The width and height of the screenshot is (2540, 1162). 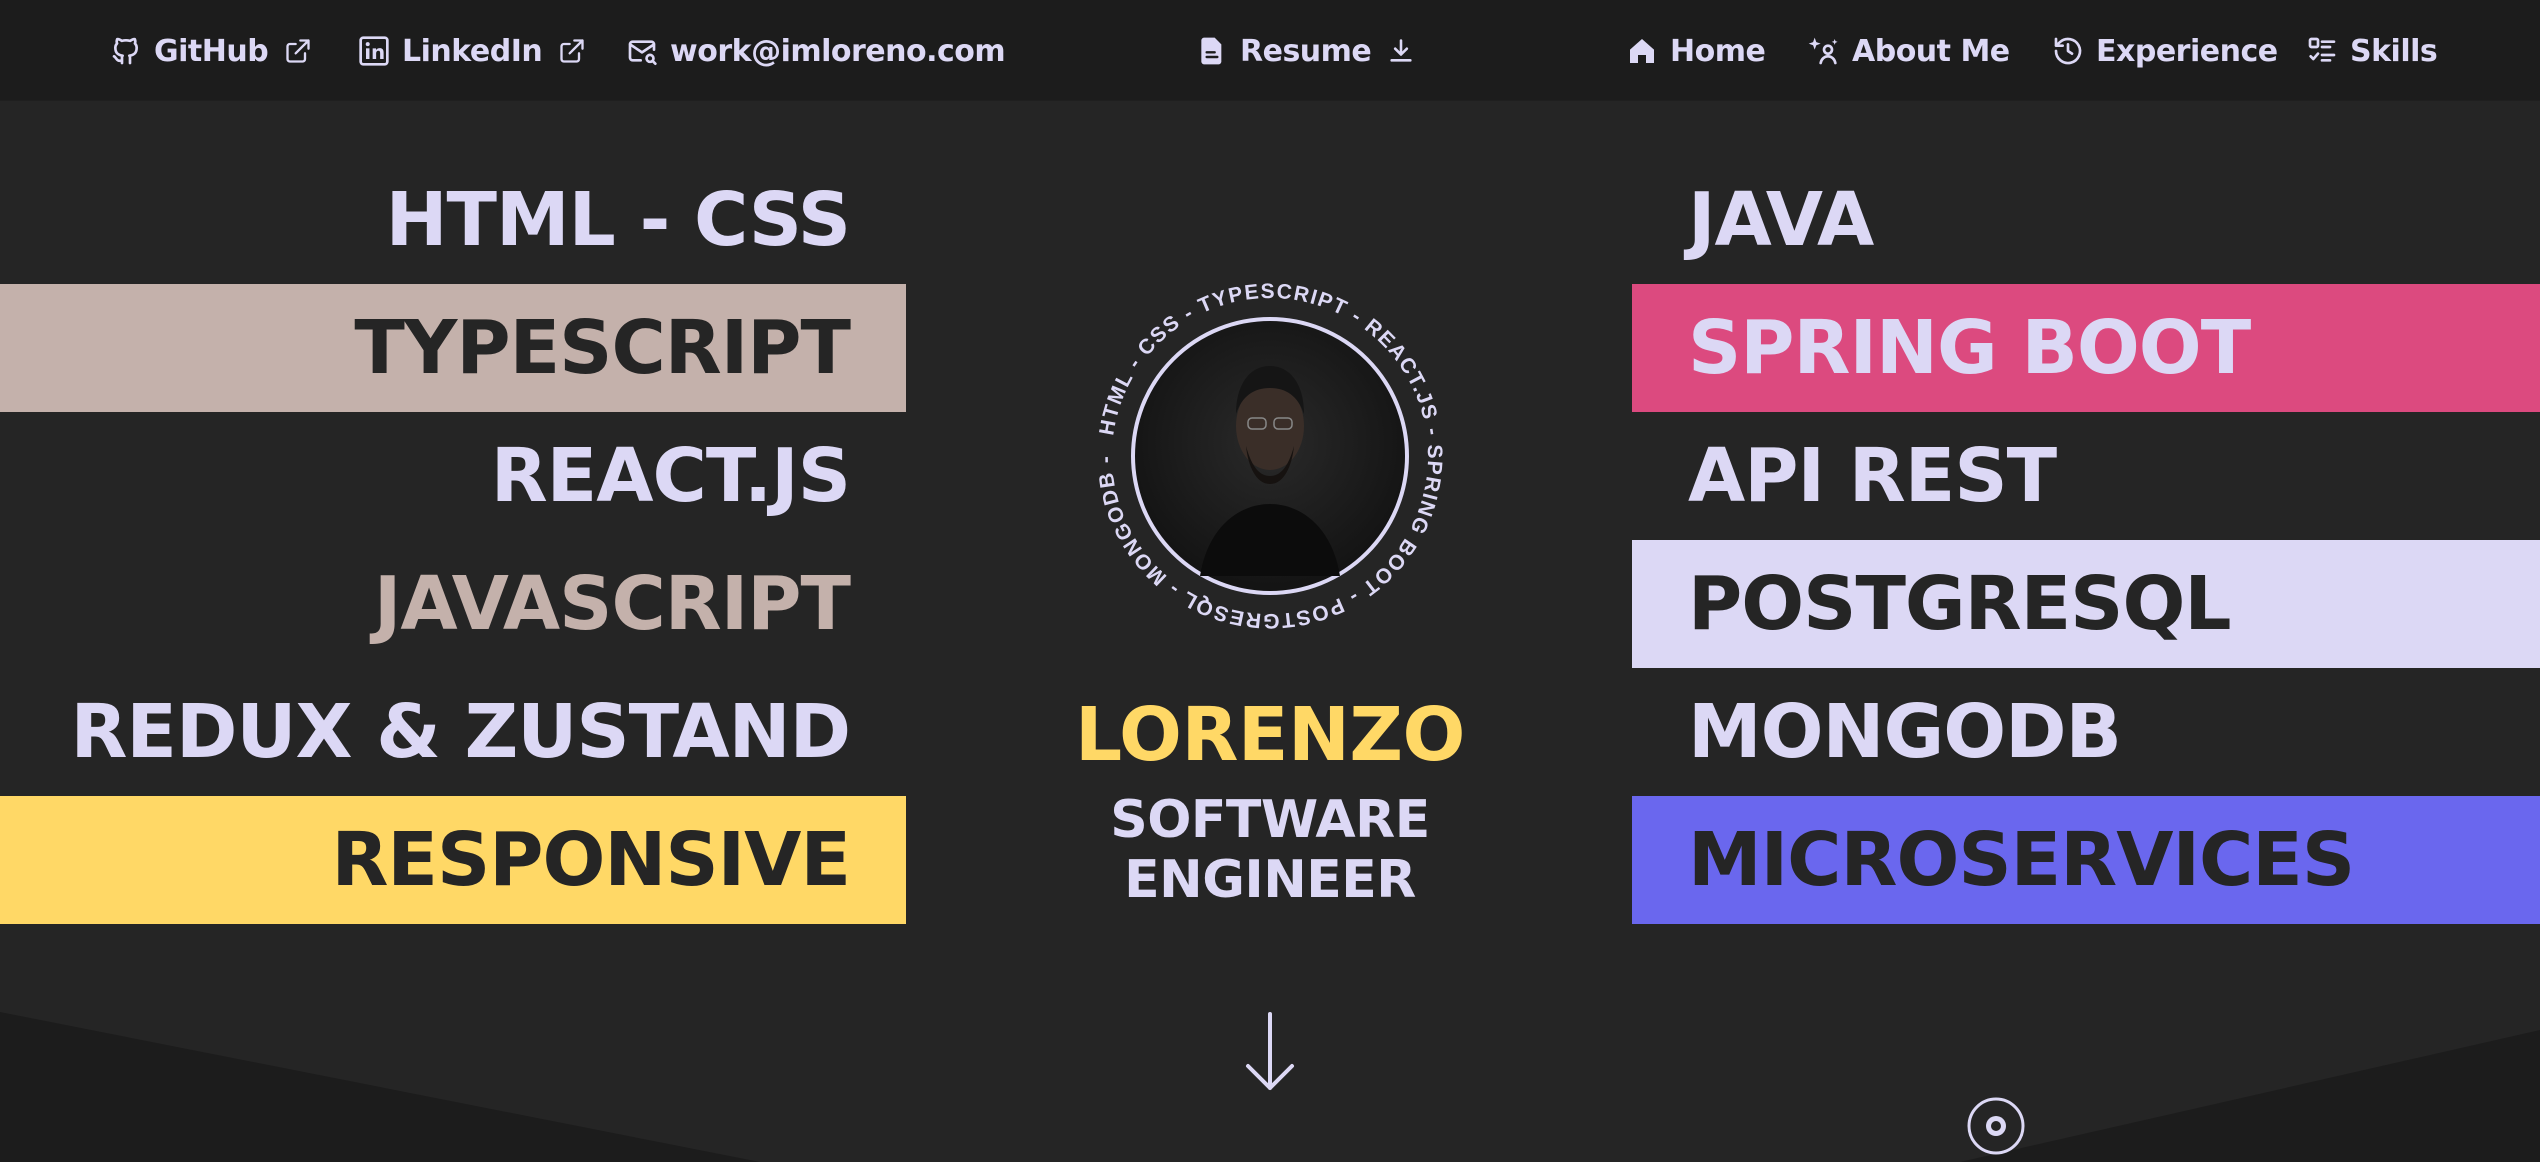 What do you see at coordinates (591, 860) in the screenshot?
I see `skill-label: RESPONSIVE` at bounding box center [591, 860].